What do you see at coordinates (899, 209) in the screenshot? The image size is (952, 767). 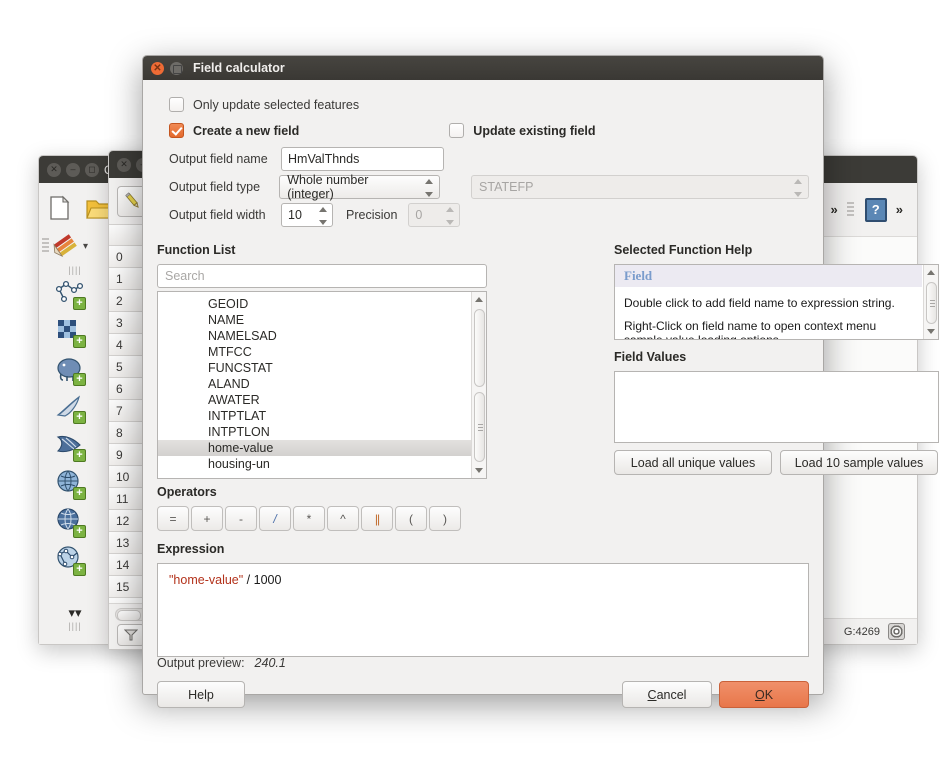 I see `overflow-chevron-right-icon: »` at bounding box center [899, 209].